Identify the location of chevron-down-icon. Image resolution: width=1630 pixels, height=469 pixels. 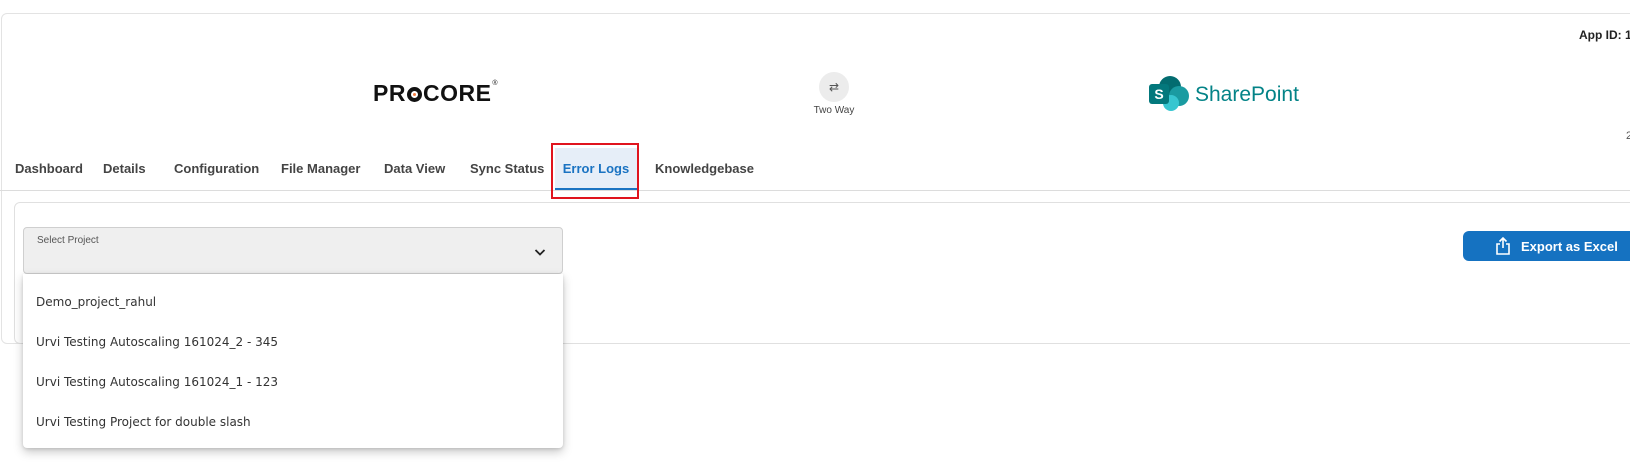
(540, 252).